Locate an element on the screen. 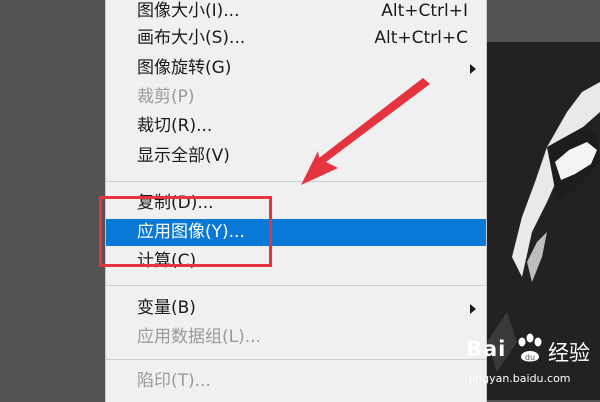 The height and width of the screenshot is (402, 600). menu-item-shortcut: Alt+Ctrl+C is located at coordinates (421, 38).